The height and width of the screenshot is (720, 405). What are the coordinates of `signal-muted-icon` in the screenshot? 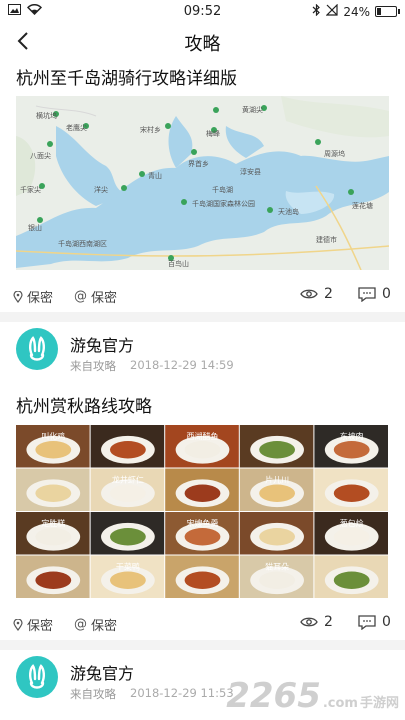 It's located at (331, 11).